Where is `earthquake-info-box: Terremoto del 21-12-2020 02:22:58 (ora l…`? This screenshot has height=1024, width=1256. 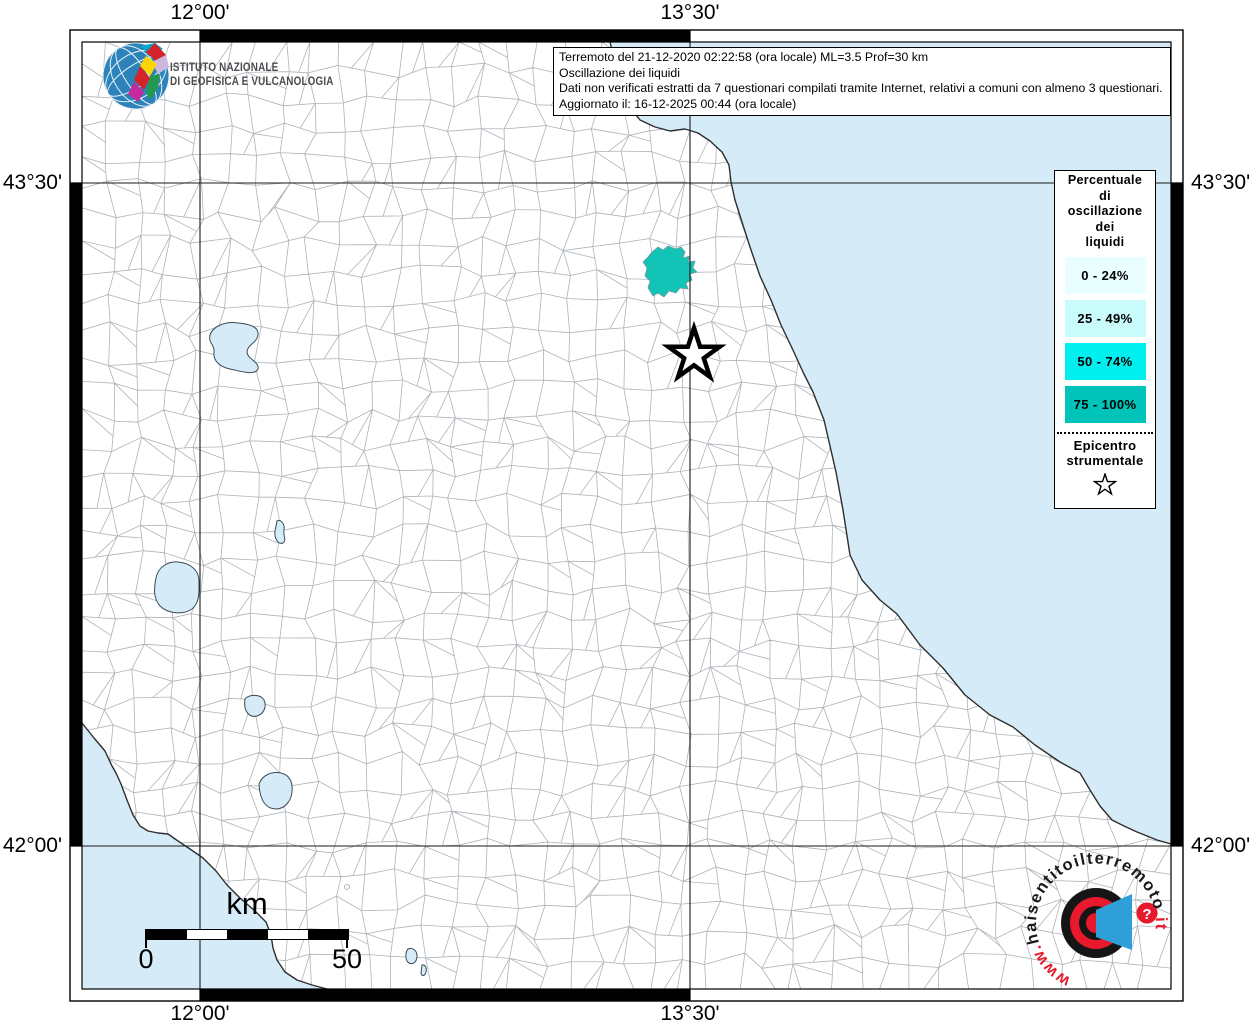
earthquake-info-box: Terremoto del 21-12-2020 02:22:58 (ora l… is located at coordinates (862, 81).